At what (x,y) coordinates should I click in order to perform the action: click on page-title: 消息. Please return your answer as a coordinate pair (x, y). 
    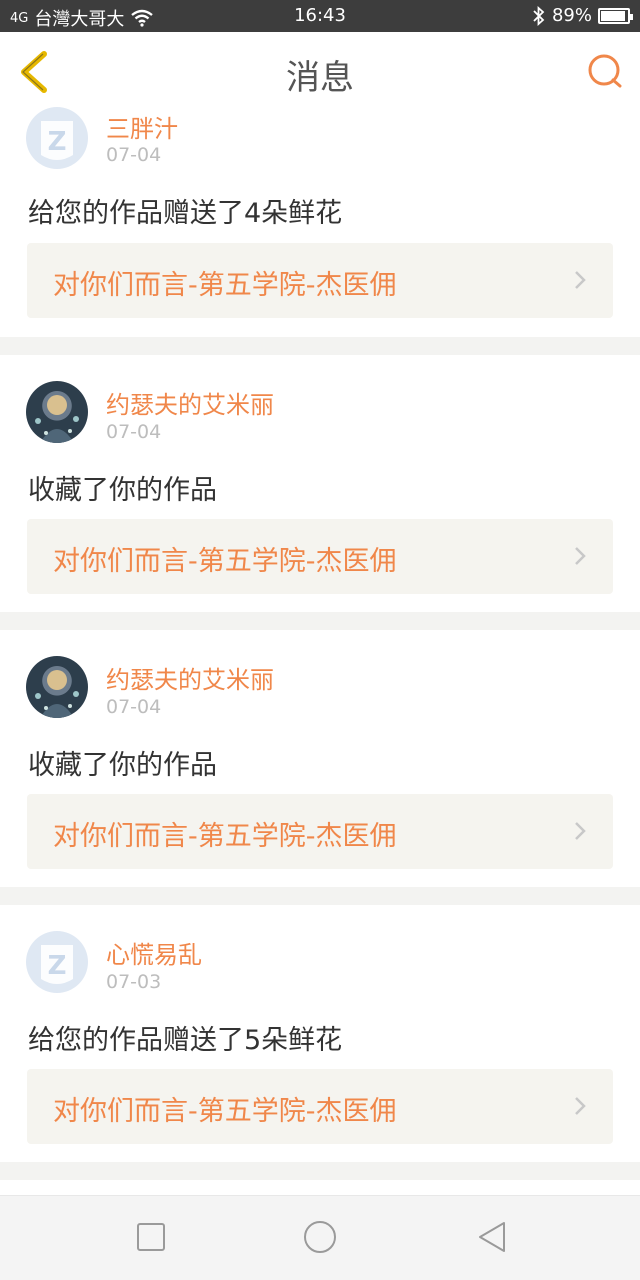
    Looking at the image, I should click on (320, 78).